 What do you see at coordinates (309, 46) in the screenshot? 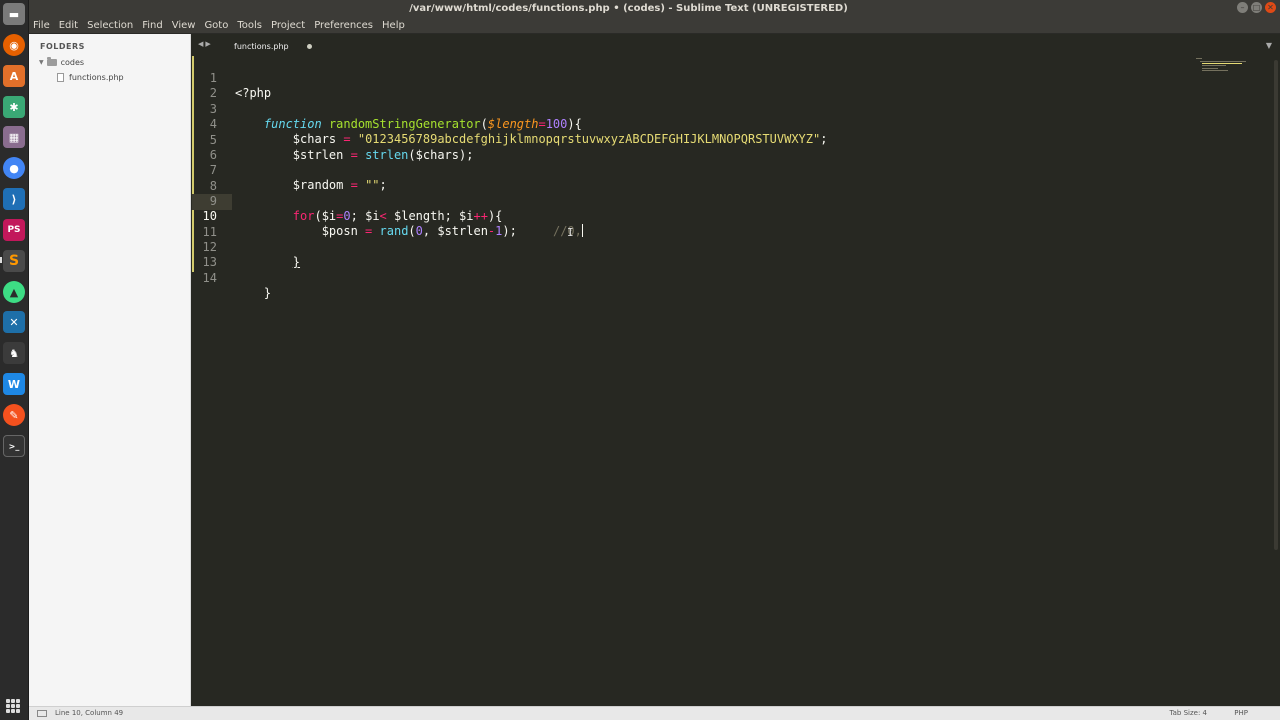
I see `unsaved-dot-icon` at bounding box center [309, 46].